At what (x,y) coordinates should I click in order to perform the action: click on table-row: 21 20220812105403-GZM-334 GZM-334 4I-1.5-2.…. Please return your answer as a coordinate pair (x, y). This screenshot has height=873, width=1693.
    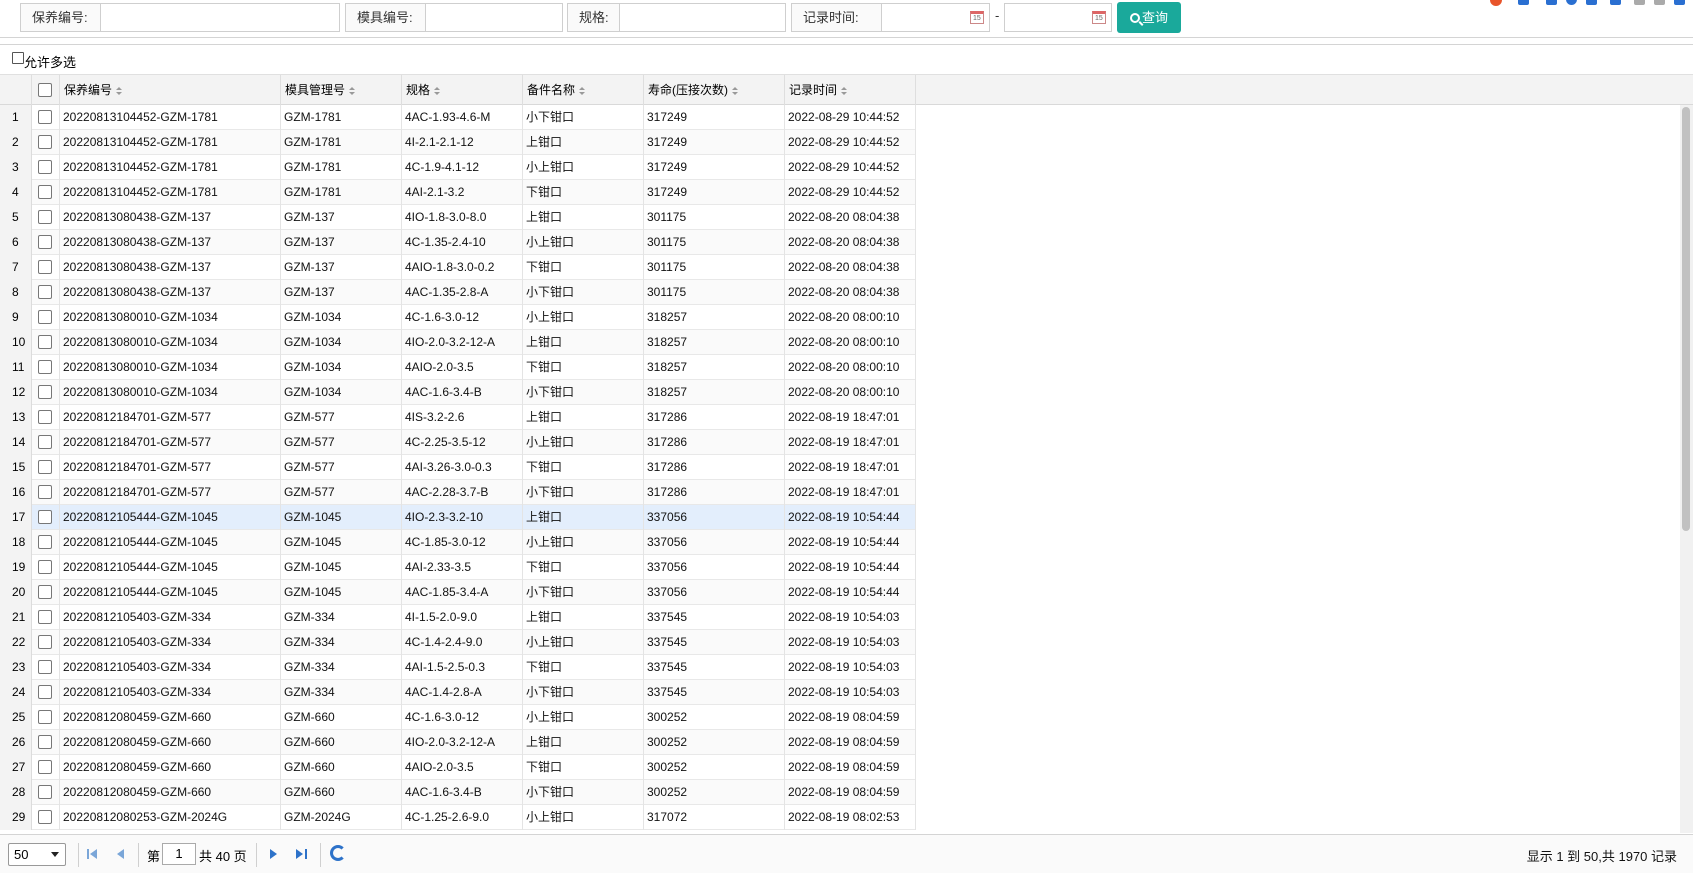
    Looking at the image, I should click on (458, 617).